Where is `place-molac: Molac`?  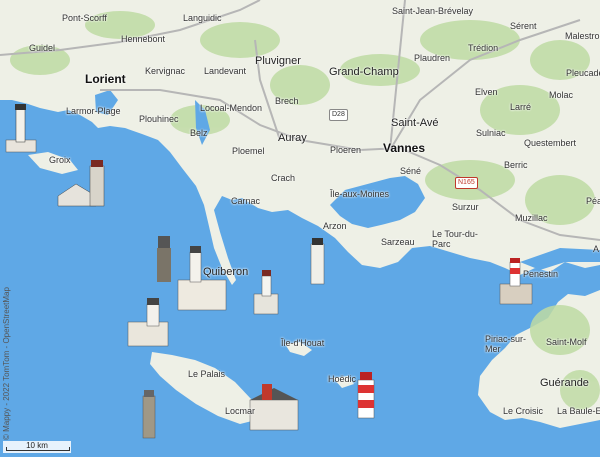 place-molac: Molac is located at coordinates (561, 95).